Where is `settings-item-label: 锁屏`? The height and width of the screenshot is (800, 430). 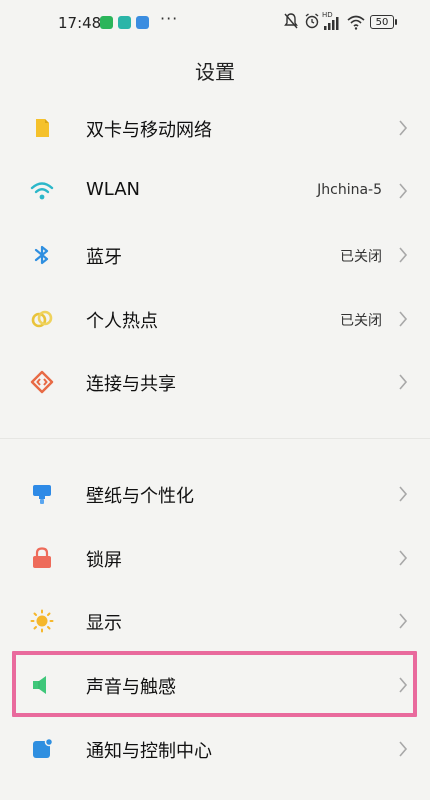 settings-item-label: 锁屏 is located at coordinates (104, 560).